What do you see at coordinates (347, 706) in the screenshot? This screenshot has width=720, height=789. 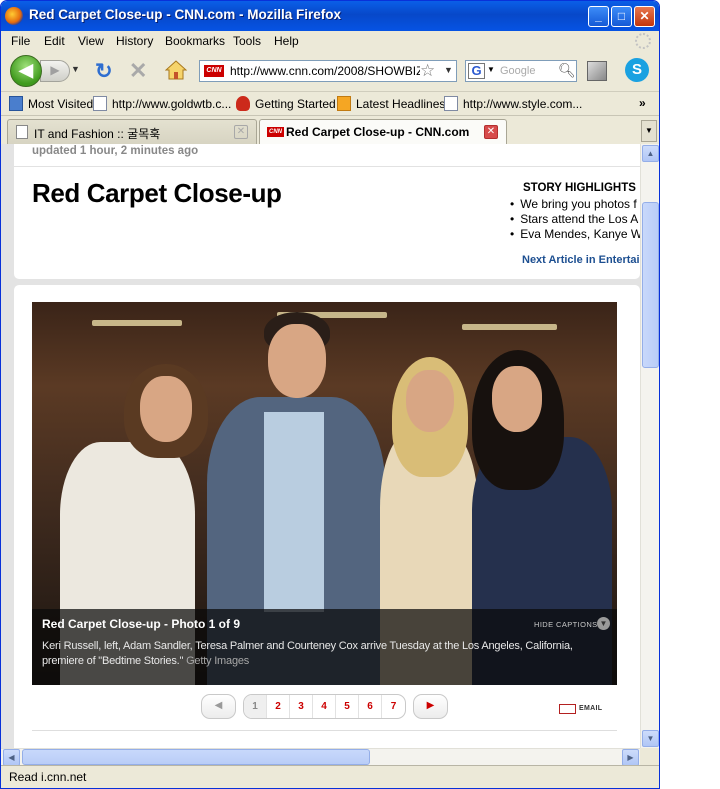 I see `page-number-5: 5` at bounding box center [347, 706].